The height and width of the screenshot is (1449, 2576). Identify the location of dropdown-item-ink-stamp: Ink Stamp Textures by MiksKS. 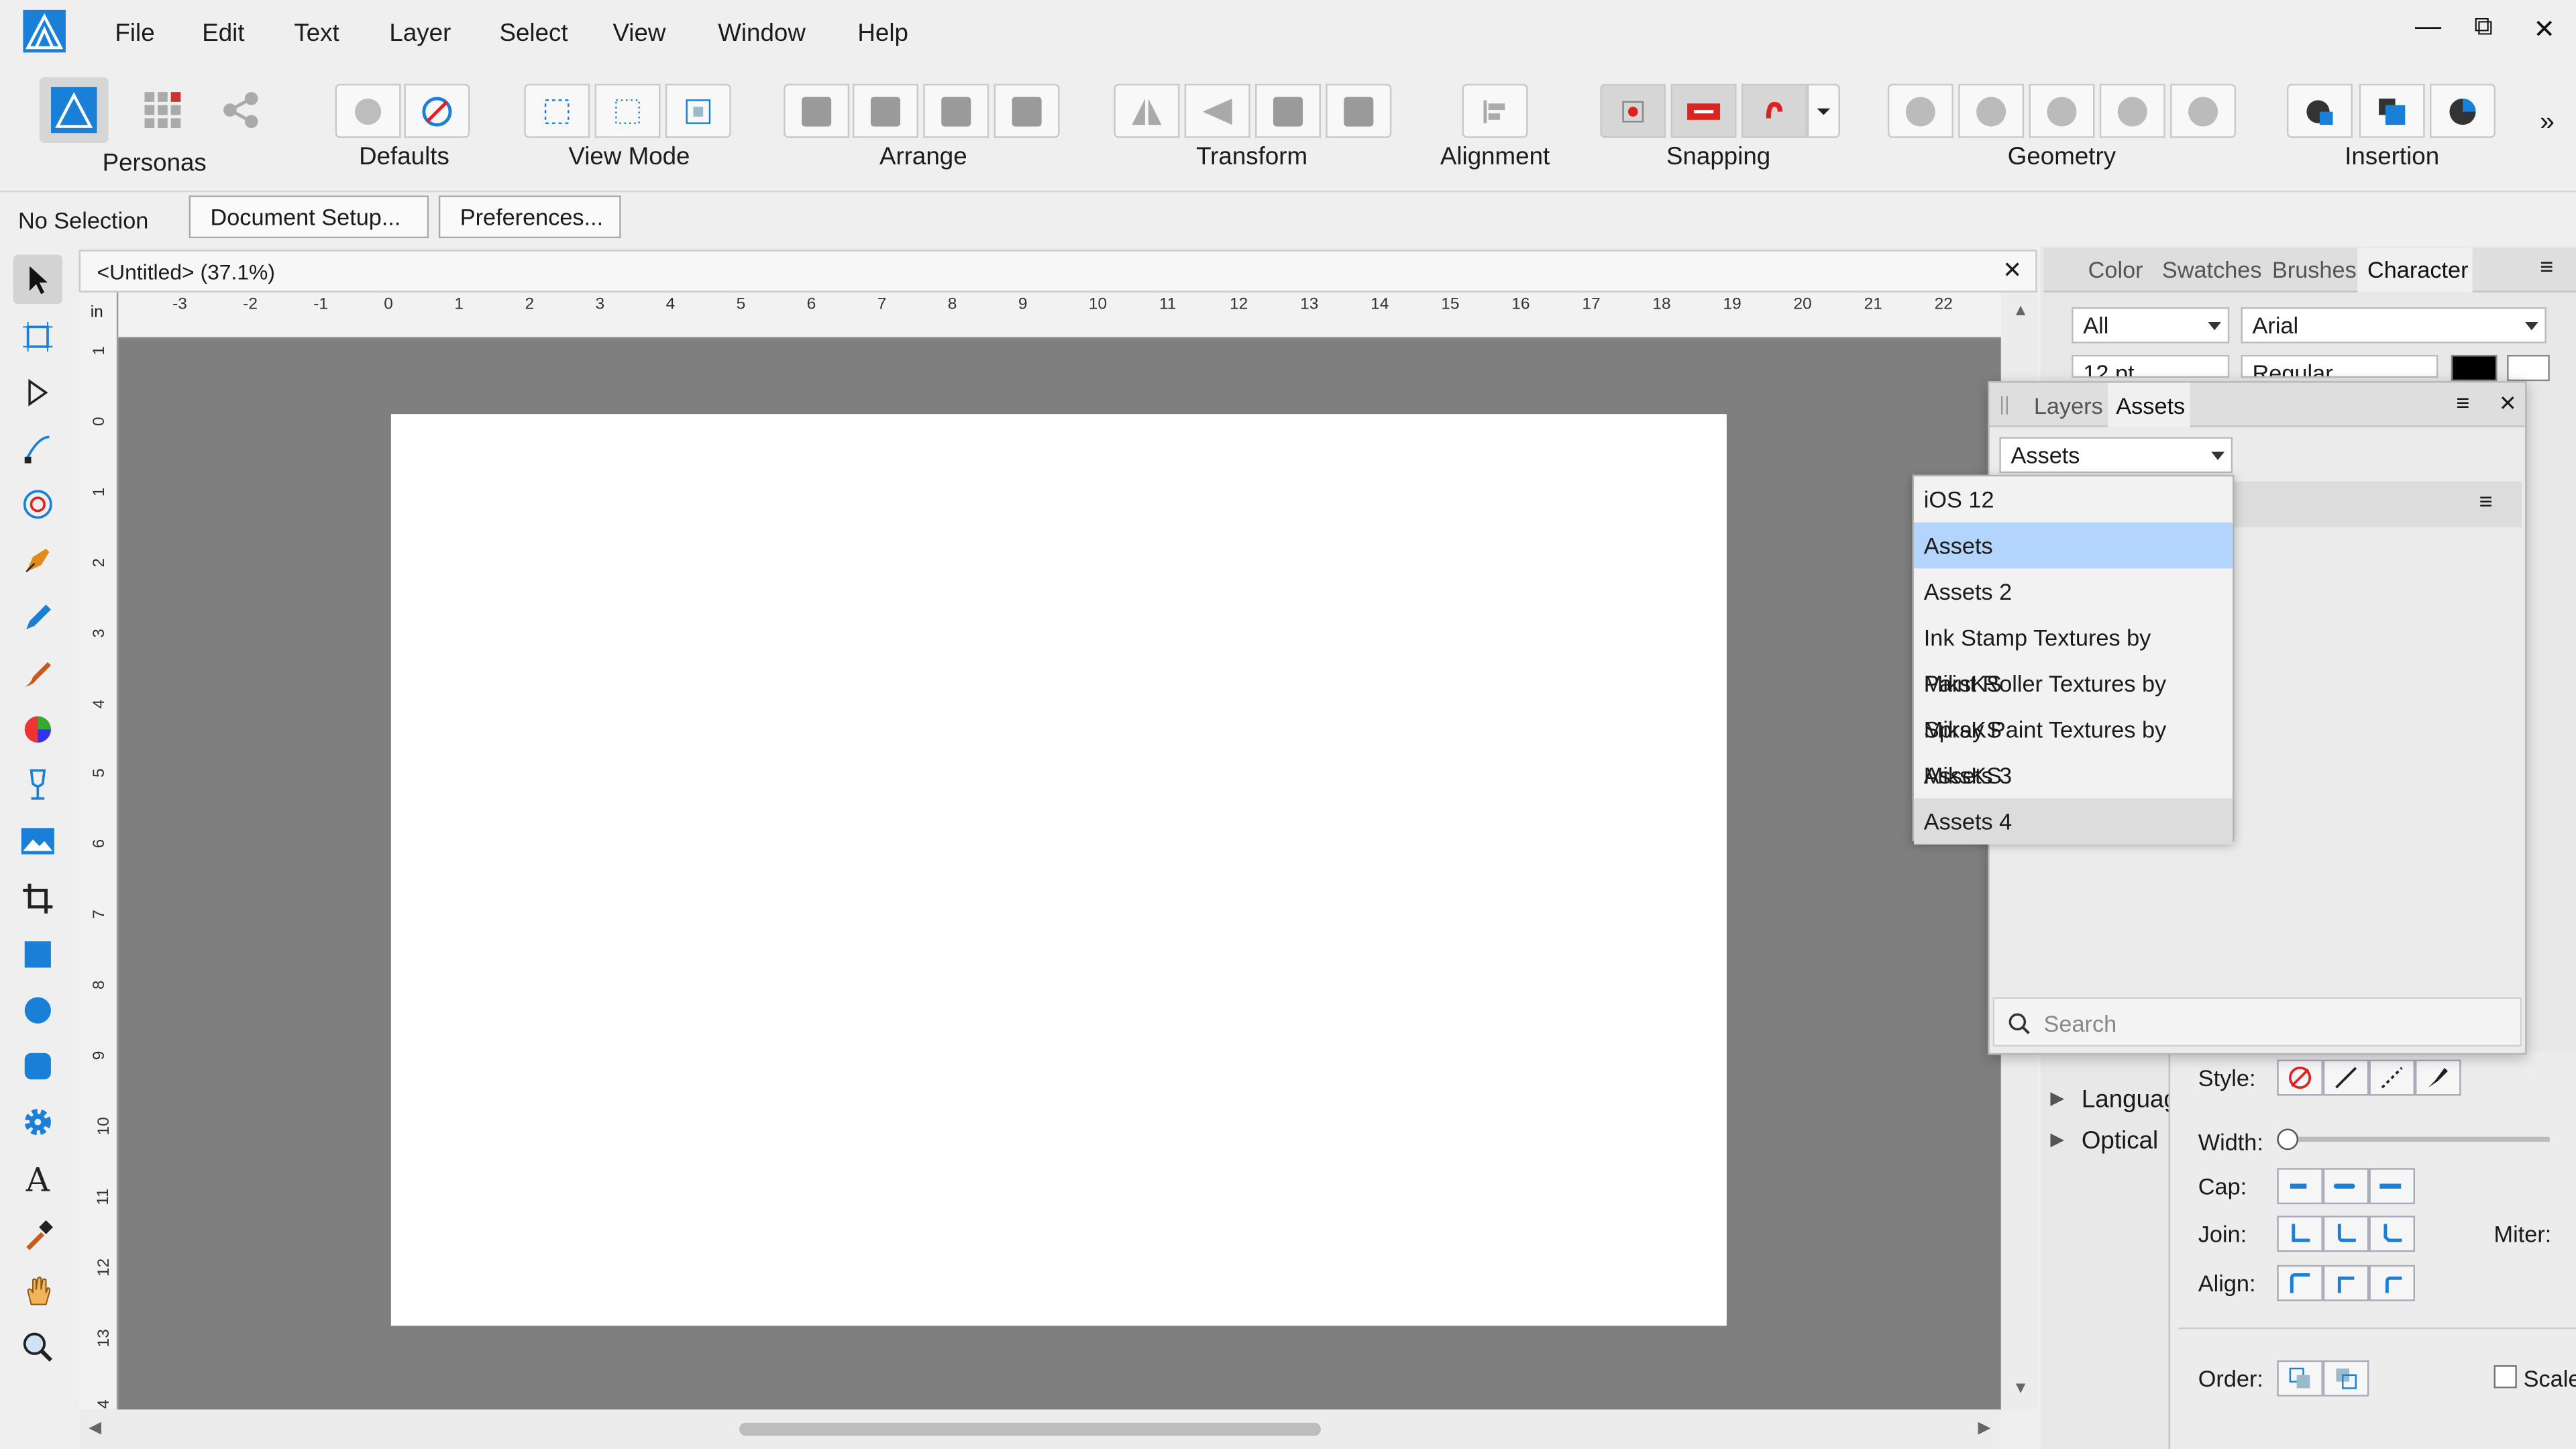
(2073, 655).